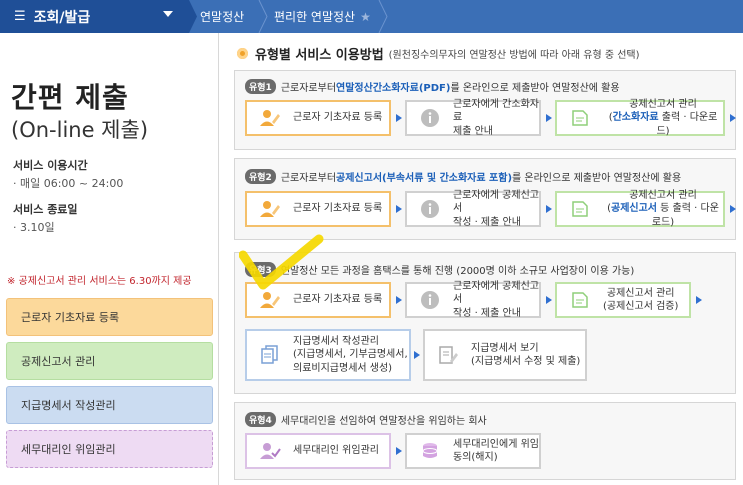 The height and width of the screenshot is (485, 743). I want to click on menu-dropdown-button: ☰ 조회/발급, so click(91, 16).